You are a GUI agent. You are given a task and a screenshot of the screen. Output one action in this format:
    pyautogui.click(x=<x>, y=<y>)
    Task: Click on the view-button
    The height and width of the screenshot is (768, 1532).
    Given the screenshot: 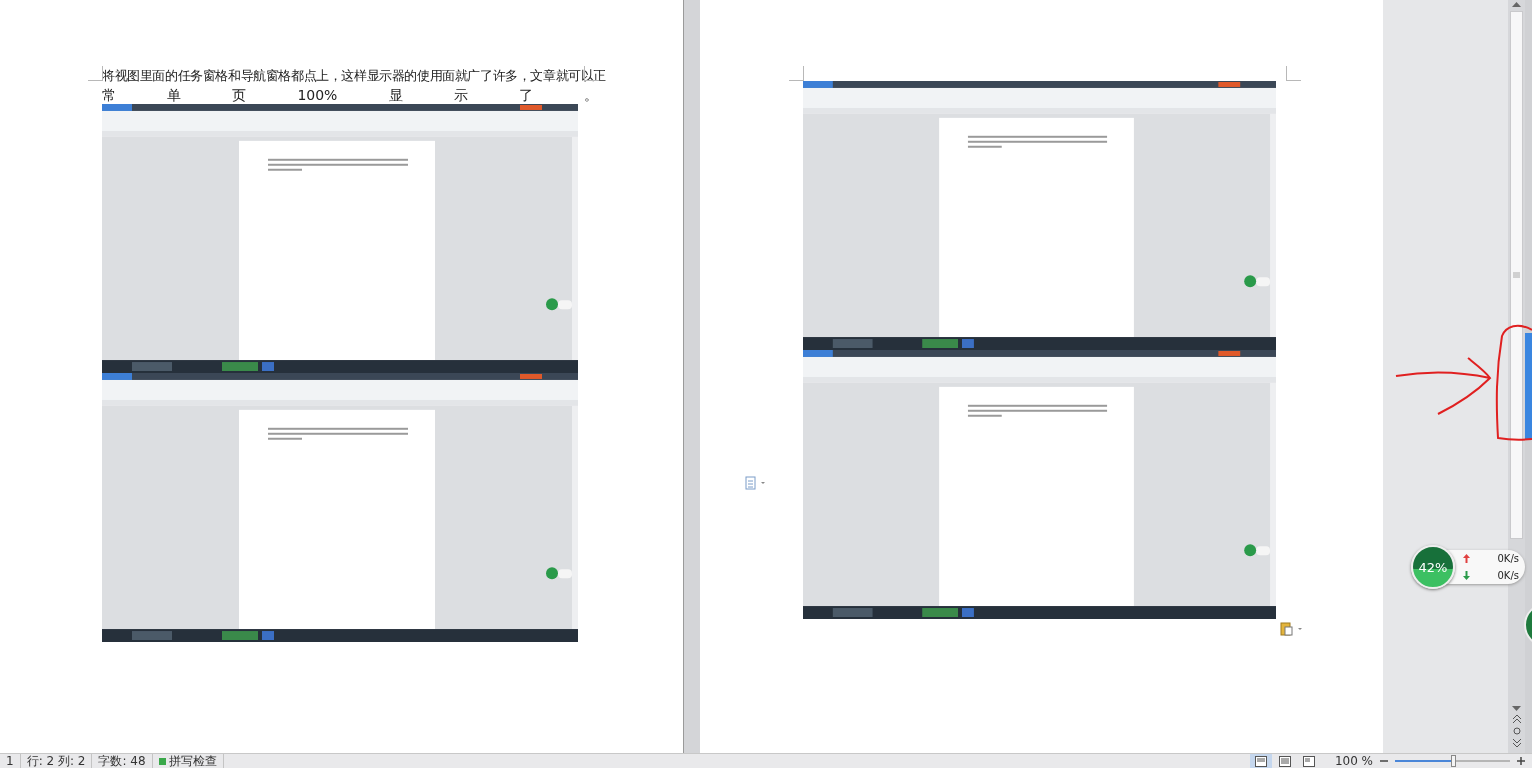 What is the action you would take?
    pyautogui.click(x=1260, y=761)
    